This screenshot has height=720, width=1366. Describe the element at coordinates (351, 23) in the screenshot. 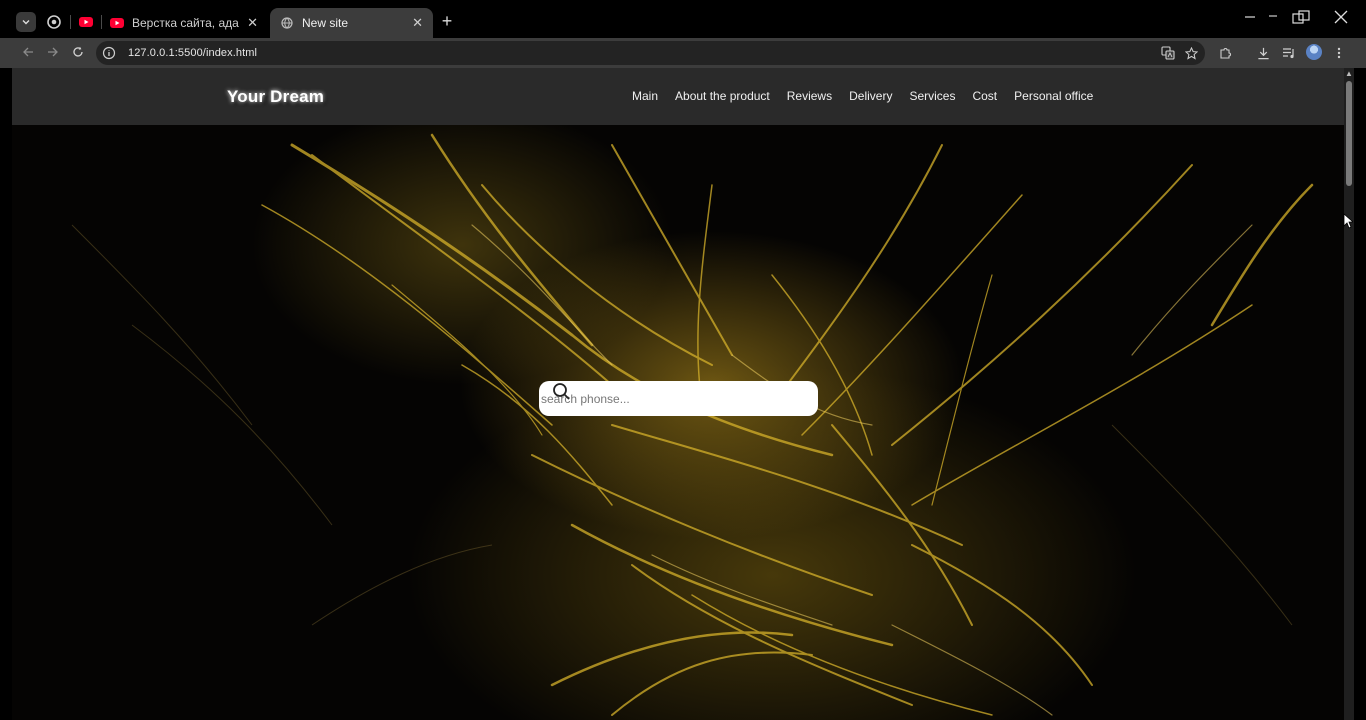

I see `tab-new-site: New site ✕` at that location.